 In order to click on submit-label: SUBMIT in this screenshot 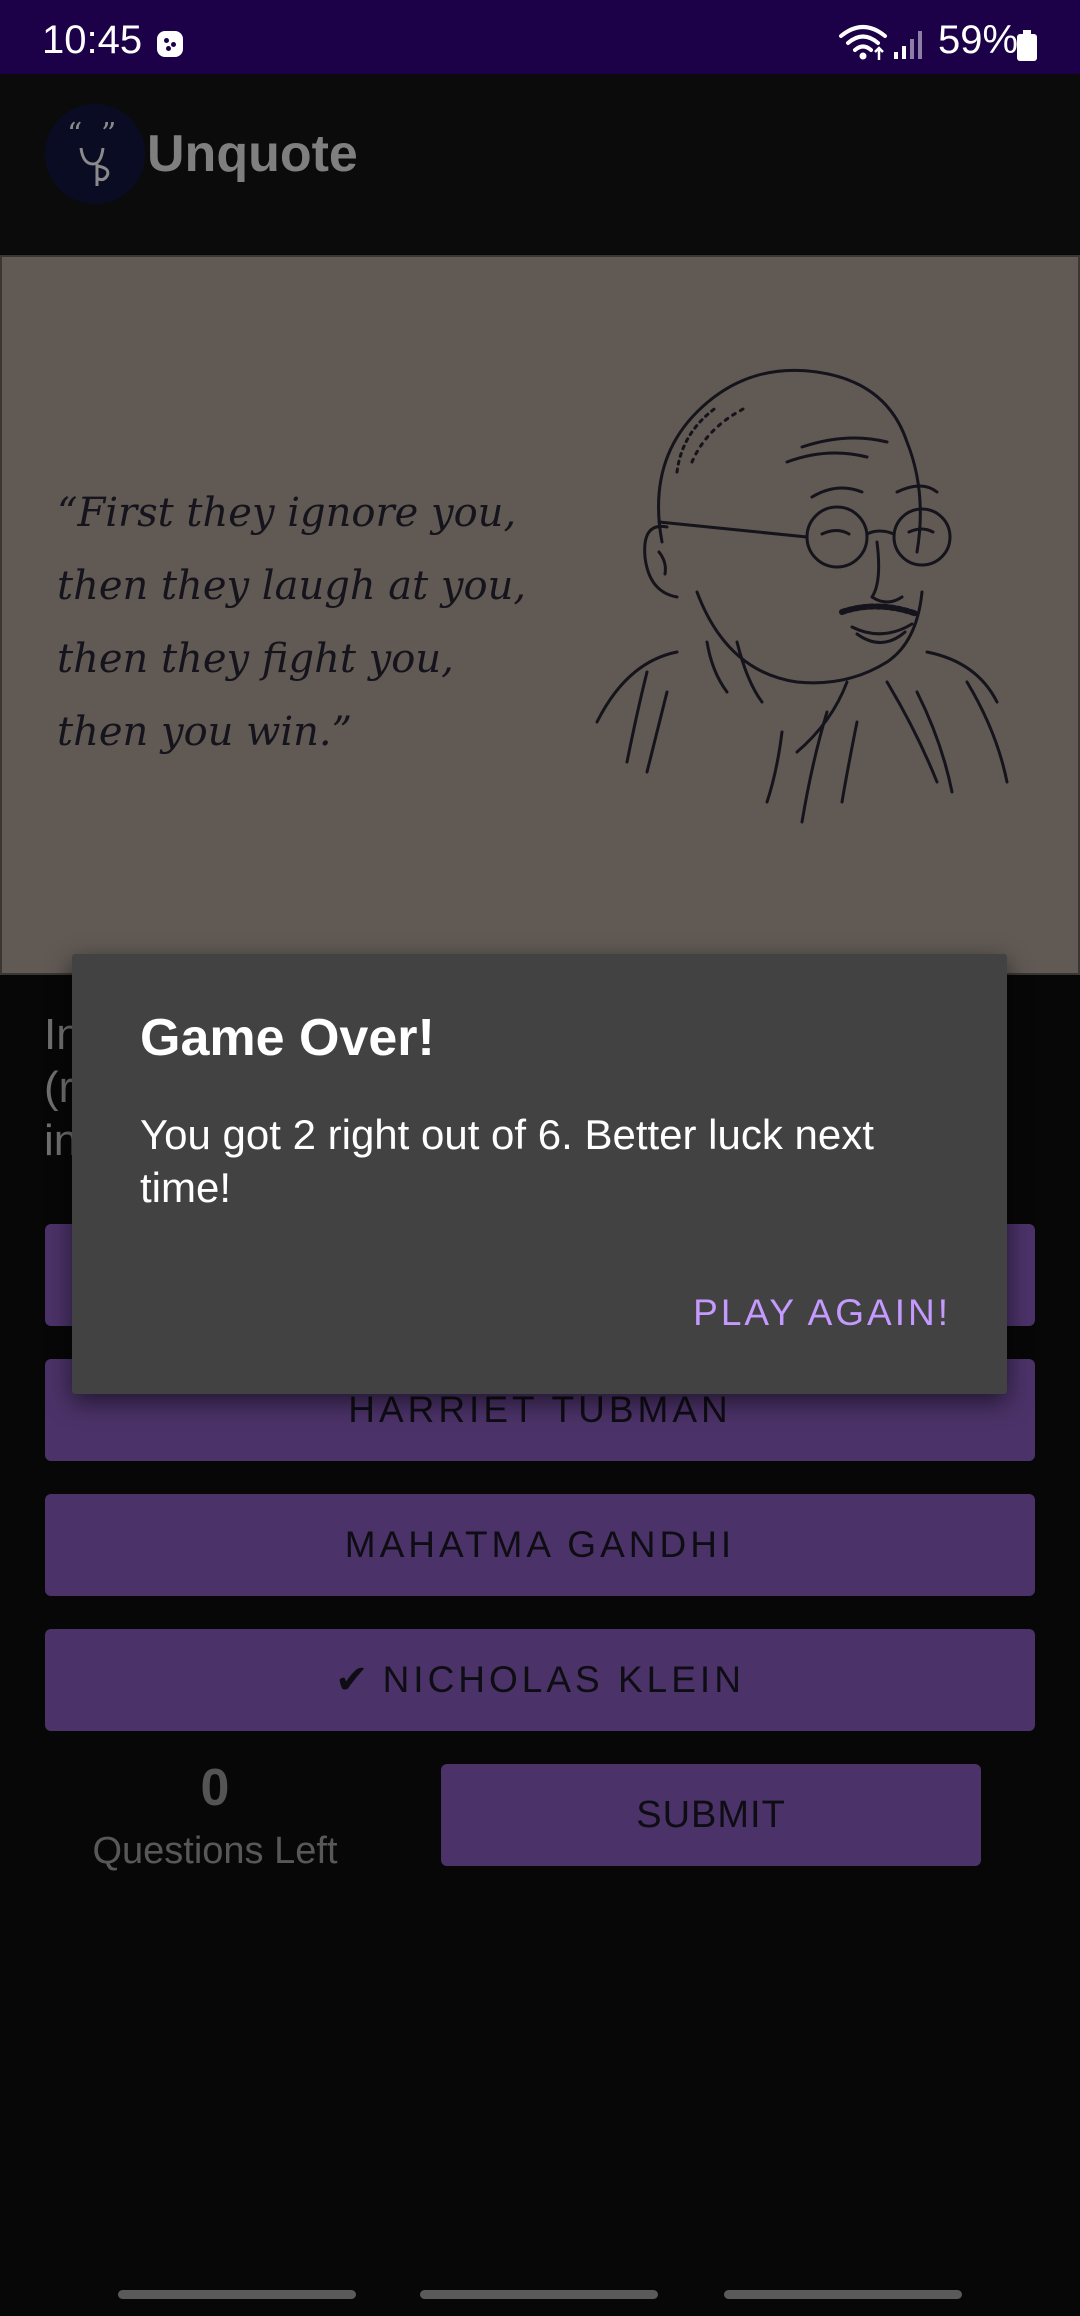, I will do `click(711, 1814)`.